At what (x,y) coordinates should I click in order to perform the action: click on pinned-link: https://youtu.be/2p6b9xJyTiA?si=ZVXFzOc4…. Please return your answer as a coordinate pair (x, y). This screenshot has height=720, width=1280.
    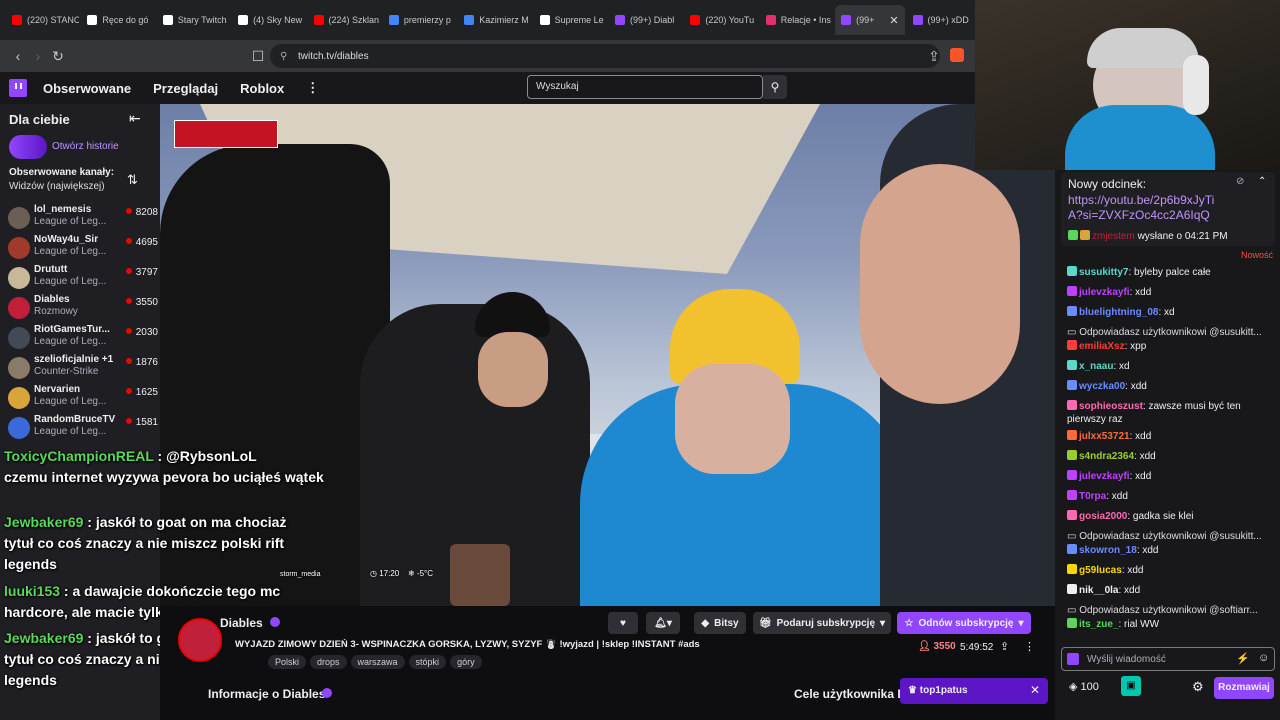
    Looking at the image, I should click on (1148, 208).